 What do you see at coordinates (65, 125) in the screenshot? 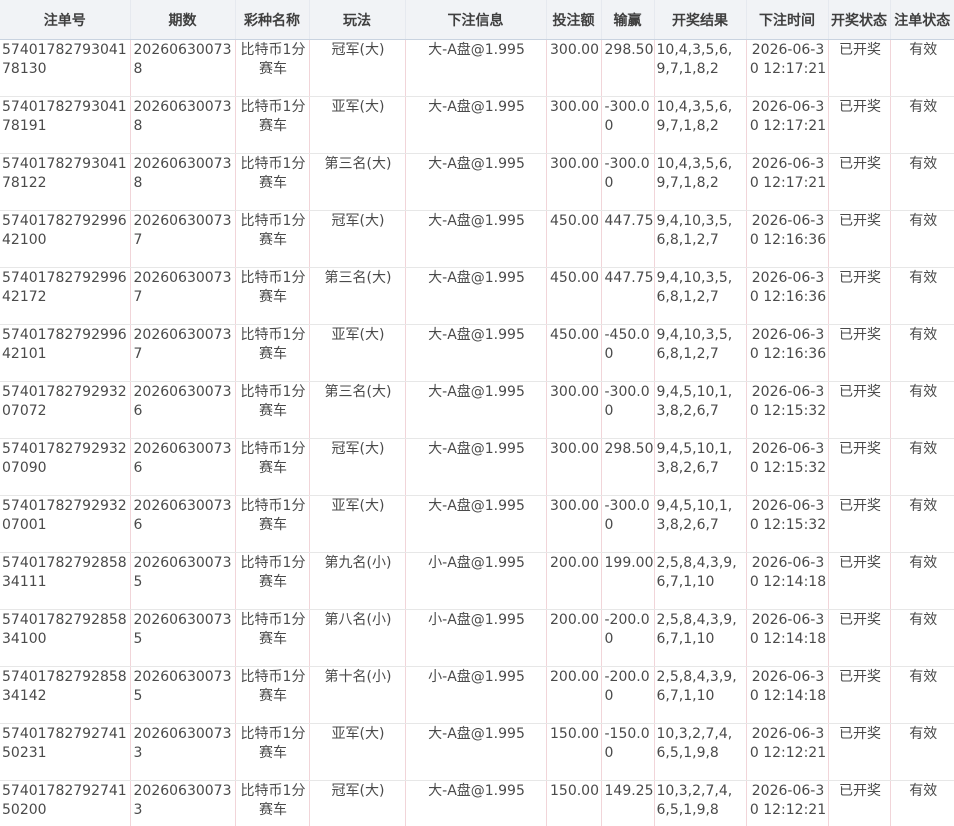
I see `order-number-cell: 5740178279304178191` at bounding box center [65, 125].